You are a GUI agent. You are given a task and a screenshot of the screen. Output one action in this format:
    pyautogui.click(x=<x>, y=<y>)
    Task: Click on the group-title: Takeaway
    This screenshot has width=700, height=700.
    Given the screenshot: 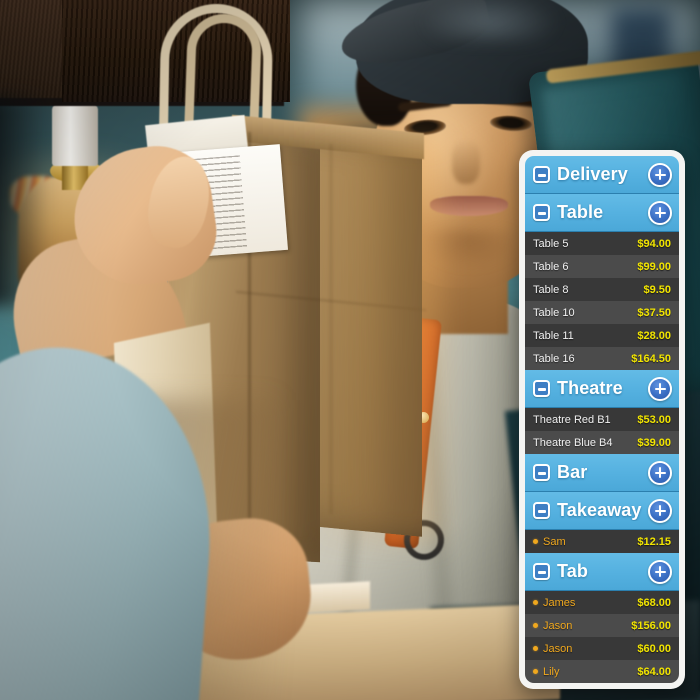 What is the action you would take?
    pyautogui.click(x=599, y=510)
    